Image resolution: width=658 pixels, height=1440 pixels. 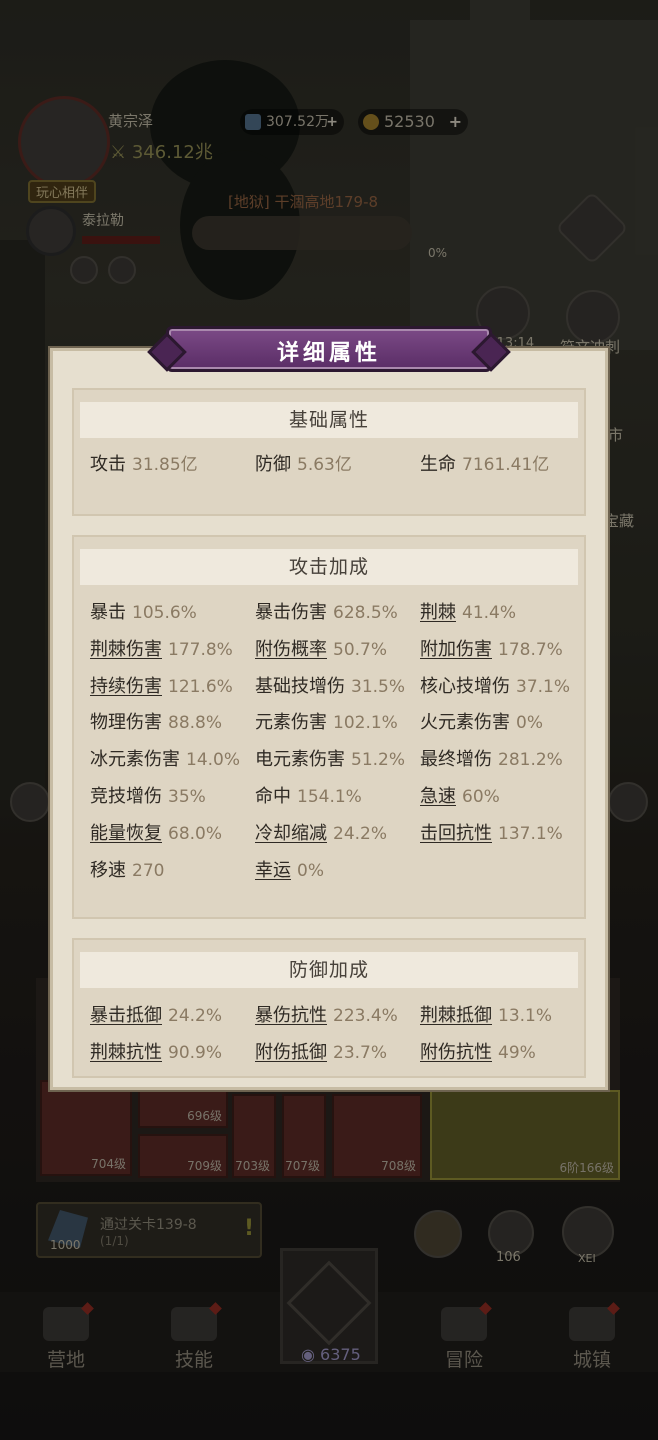 I want to click on stat-label: 攻击, so click(x=108, y=464).